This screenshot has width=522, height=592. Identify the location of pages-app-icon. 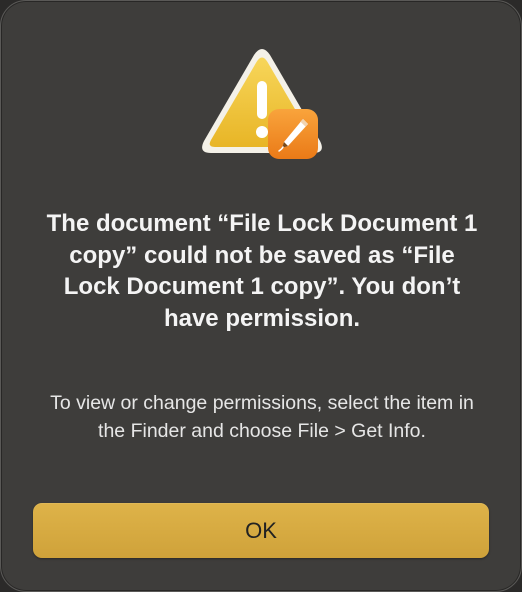
(293, 134).